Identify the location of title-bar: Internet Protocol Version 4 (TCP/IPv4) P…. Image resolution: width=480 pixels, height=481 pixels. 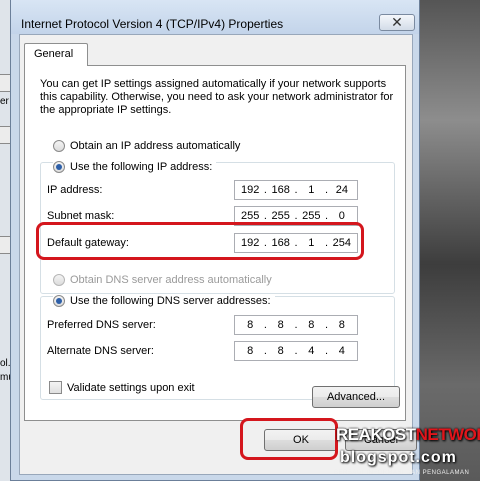
(215, 17).